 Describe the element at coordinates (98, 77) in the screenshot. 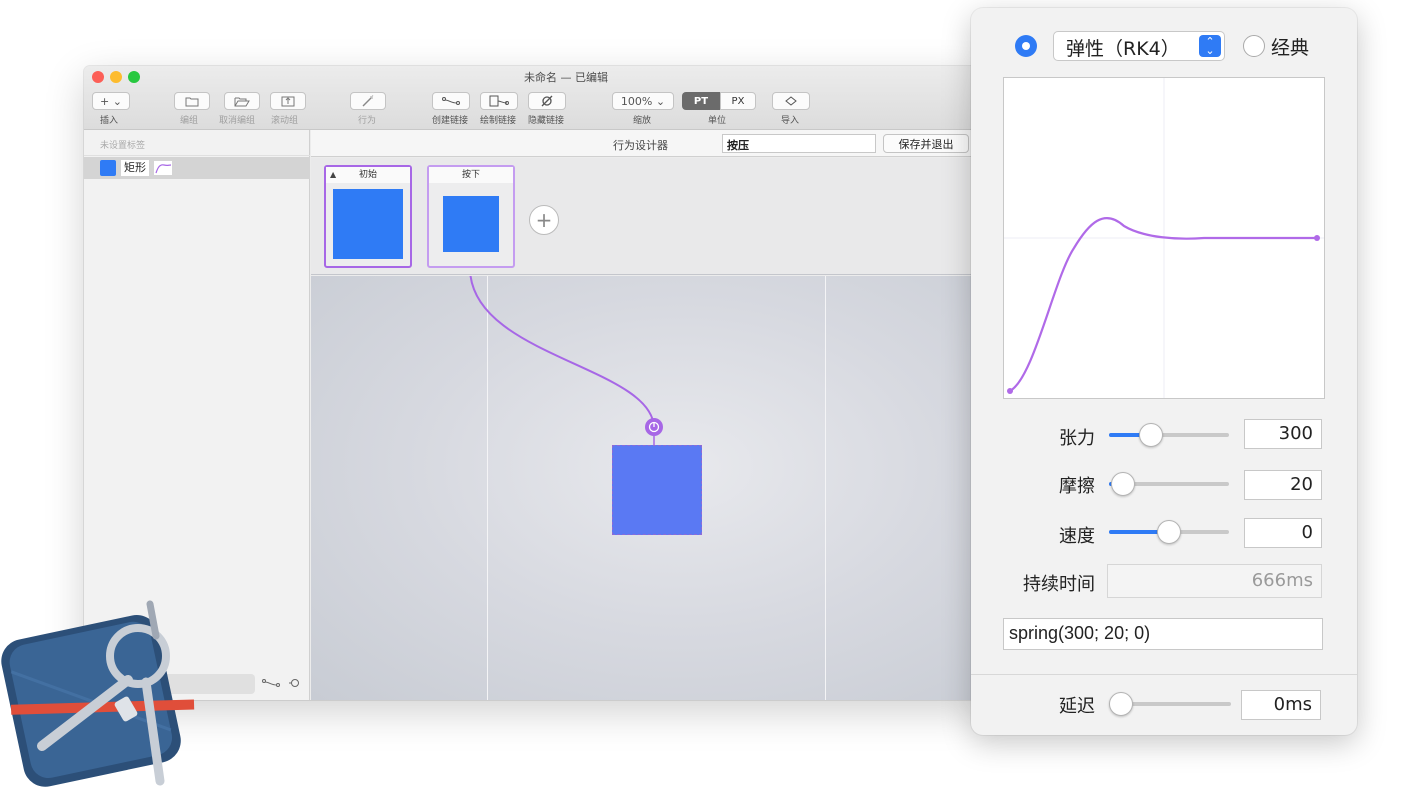

I see `close-window-button` at that location.